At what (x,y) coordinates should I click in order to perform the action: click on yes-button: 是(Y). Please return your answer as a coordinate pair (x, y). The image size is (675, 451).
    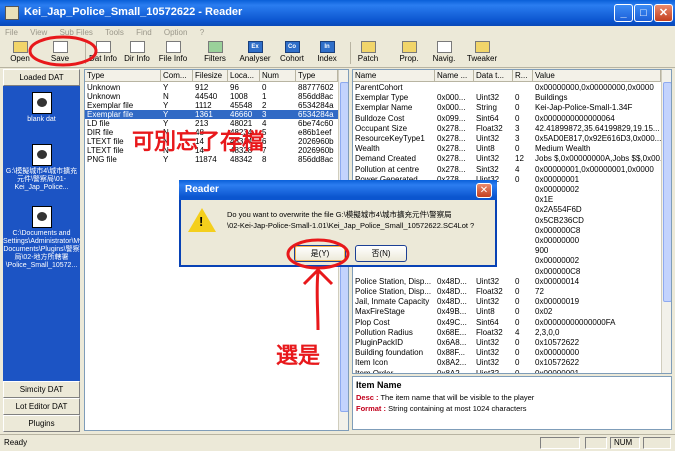
    Looking at the image, I should click on (320, 253).